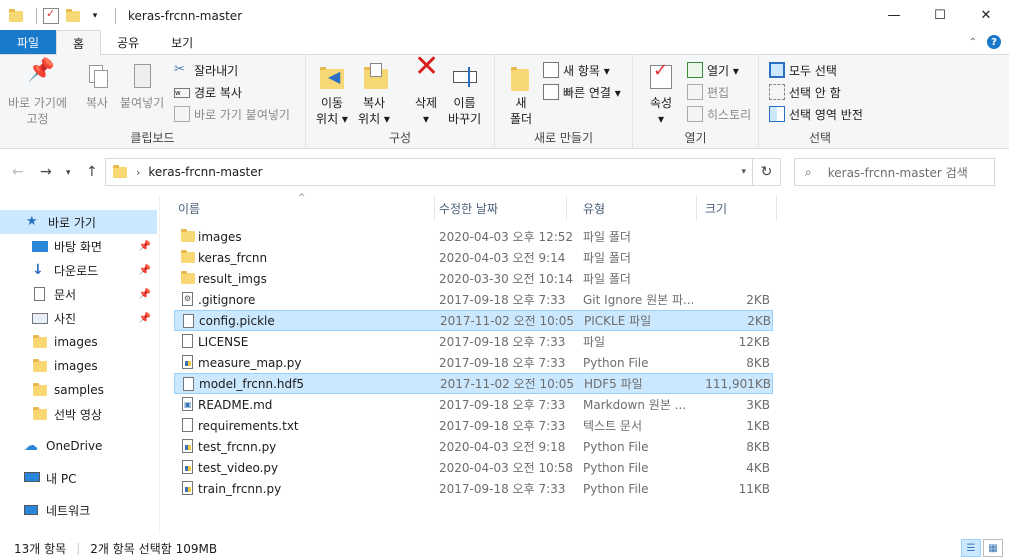  What do you see at coordinates (426, 89) in the screenshot?
I see `delete-button: ✕ 삭제 ▾` at bounding box center [426, 89].